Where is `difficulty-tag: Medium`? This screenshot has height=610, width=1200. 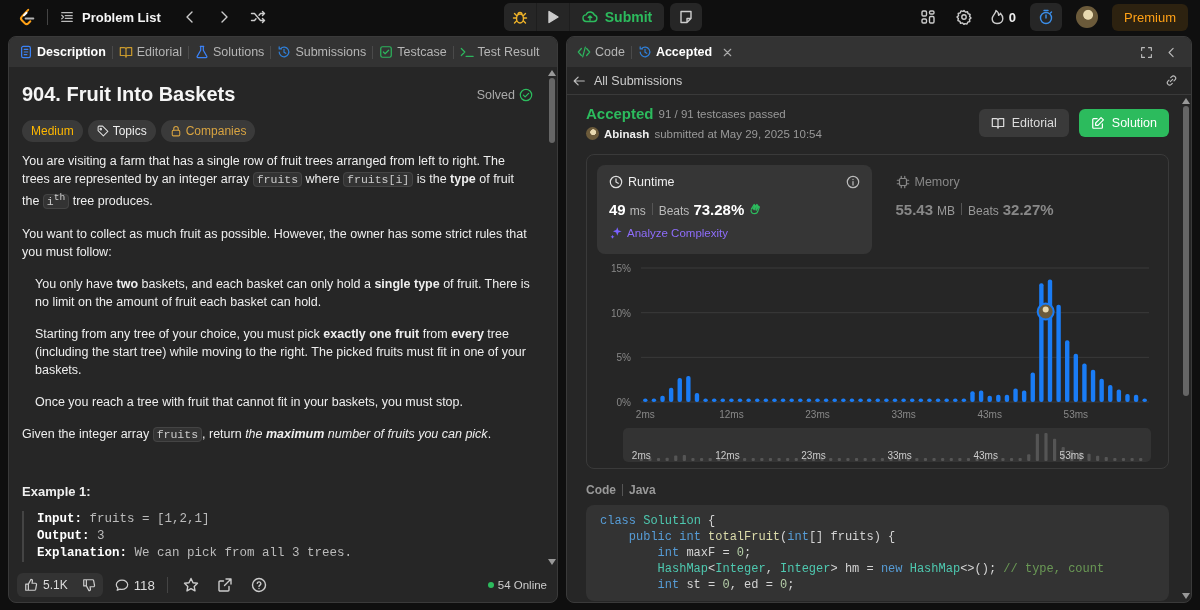
difficulty-tag: Medium is located at coordinates (52, 131).